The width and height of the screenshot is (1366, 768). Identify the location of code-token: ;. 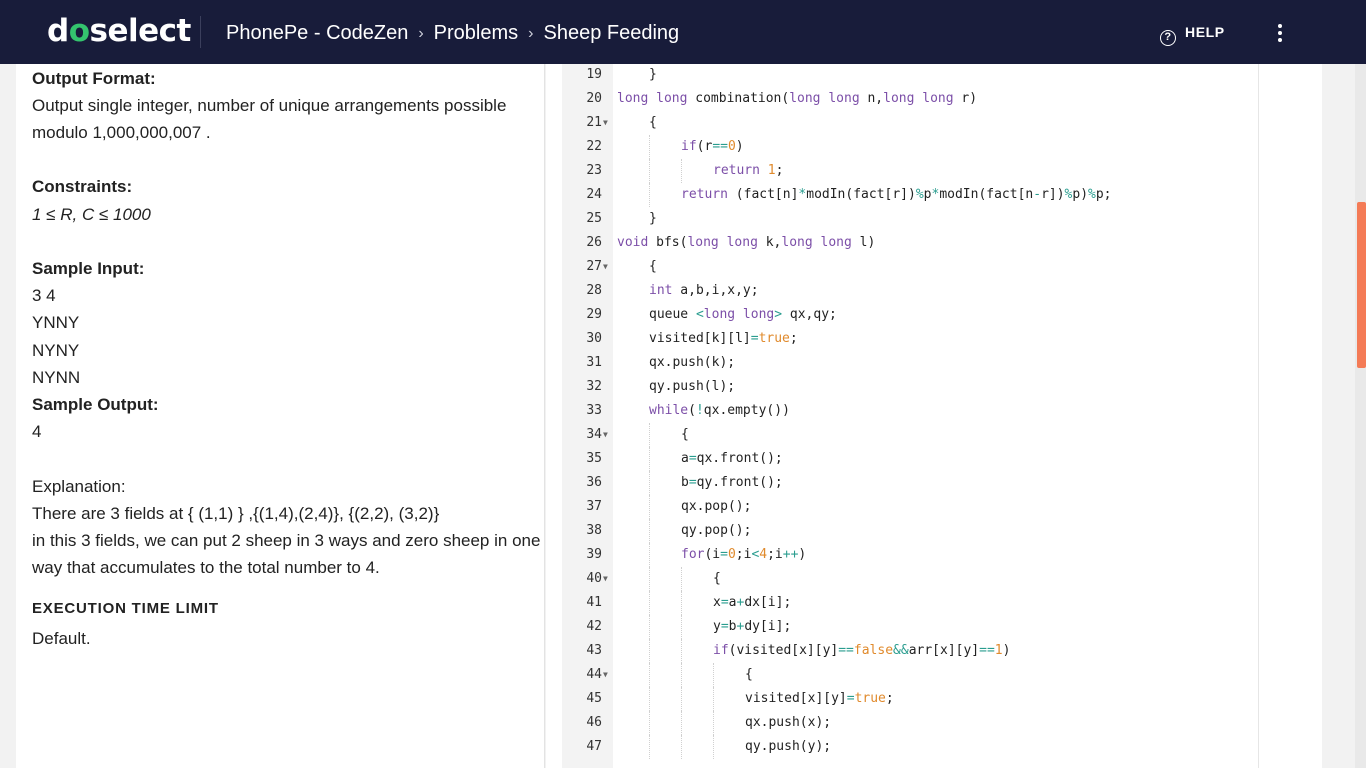
(793, 338).